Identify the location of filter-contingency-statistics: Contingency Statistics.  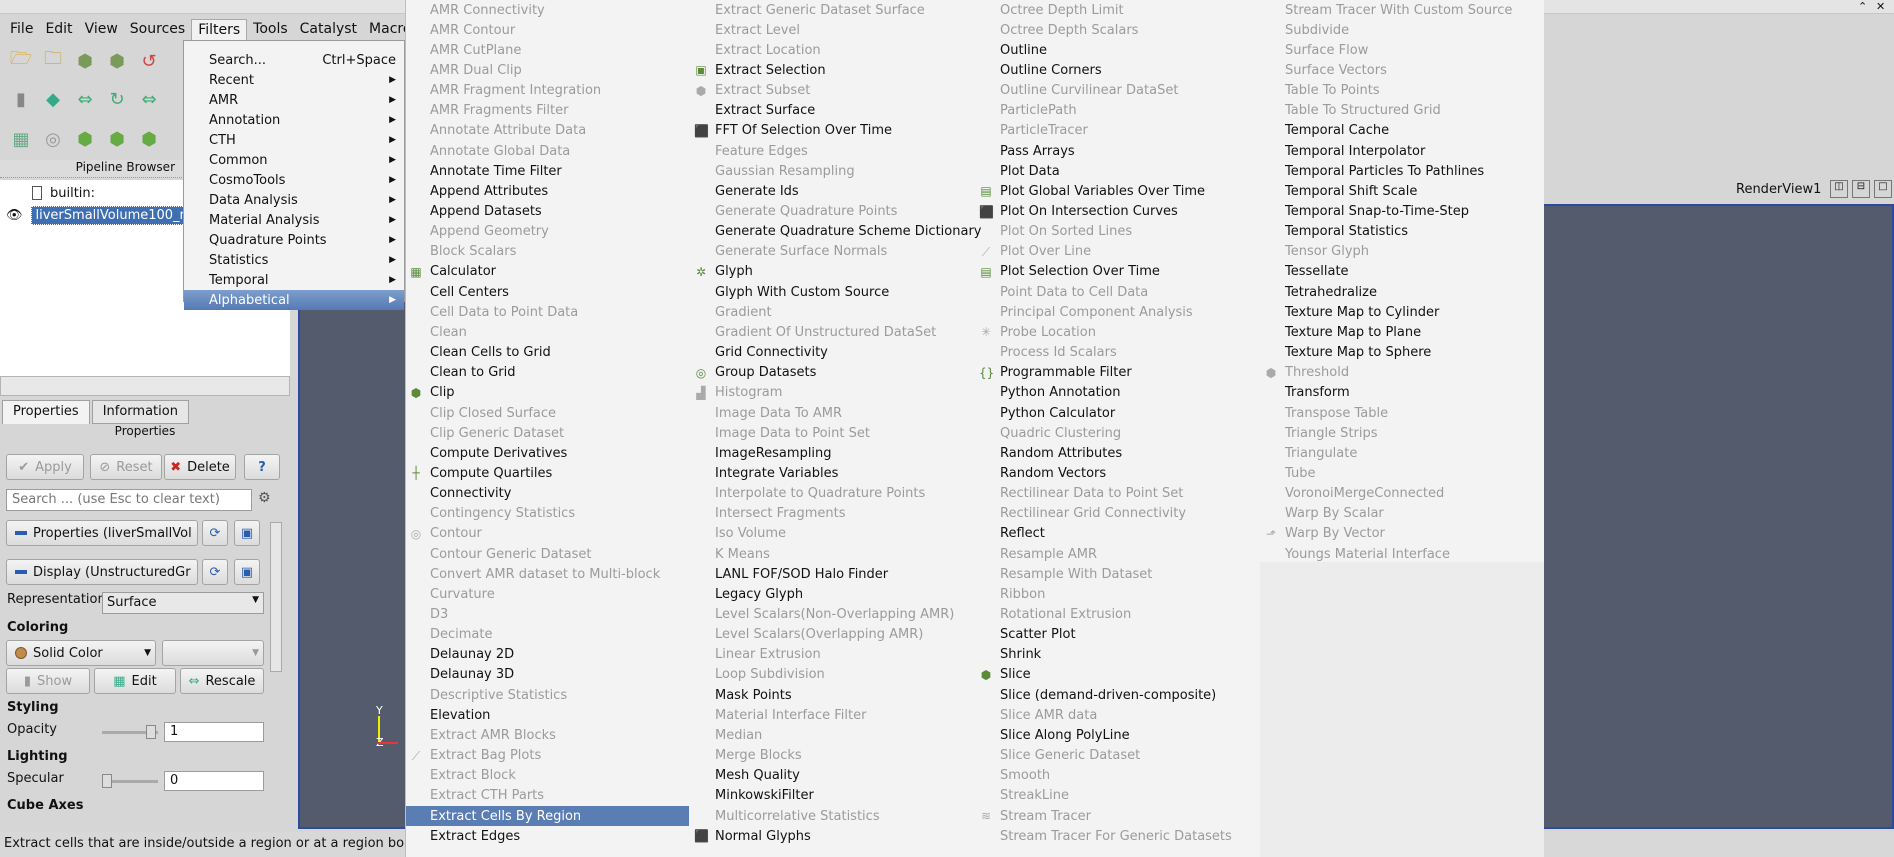
(547, 514).